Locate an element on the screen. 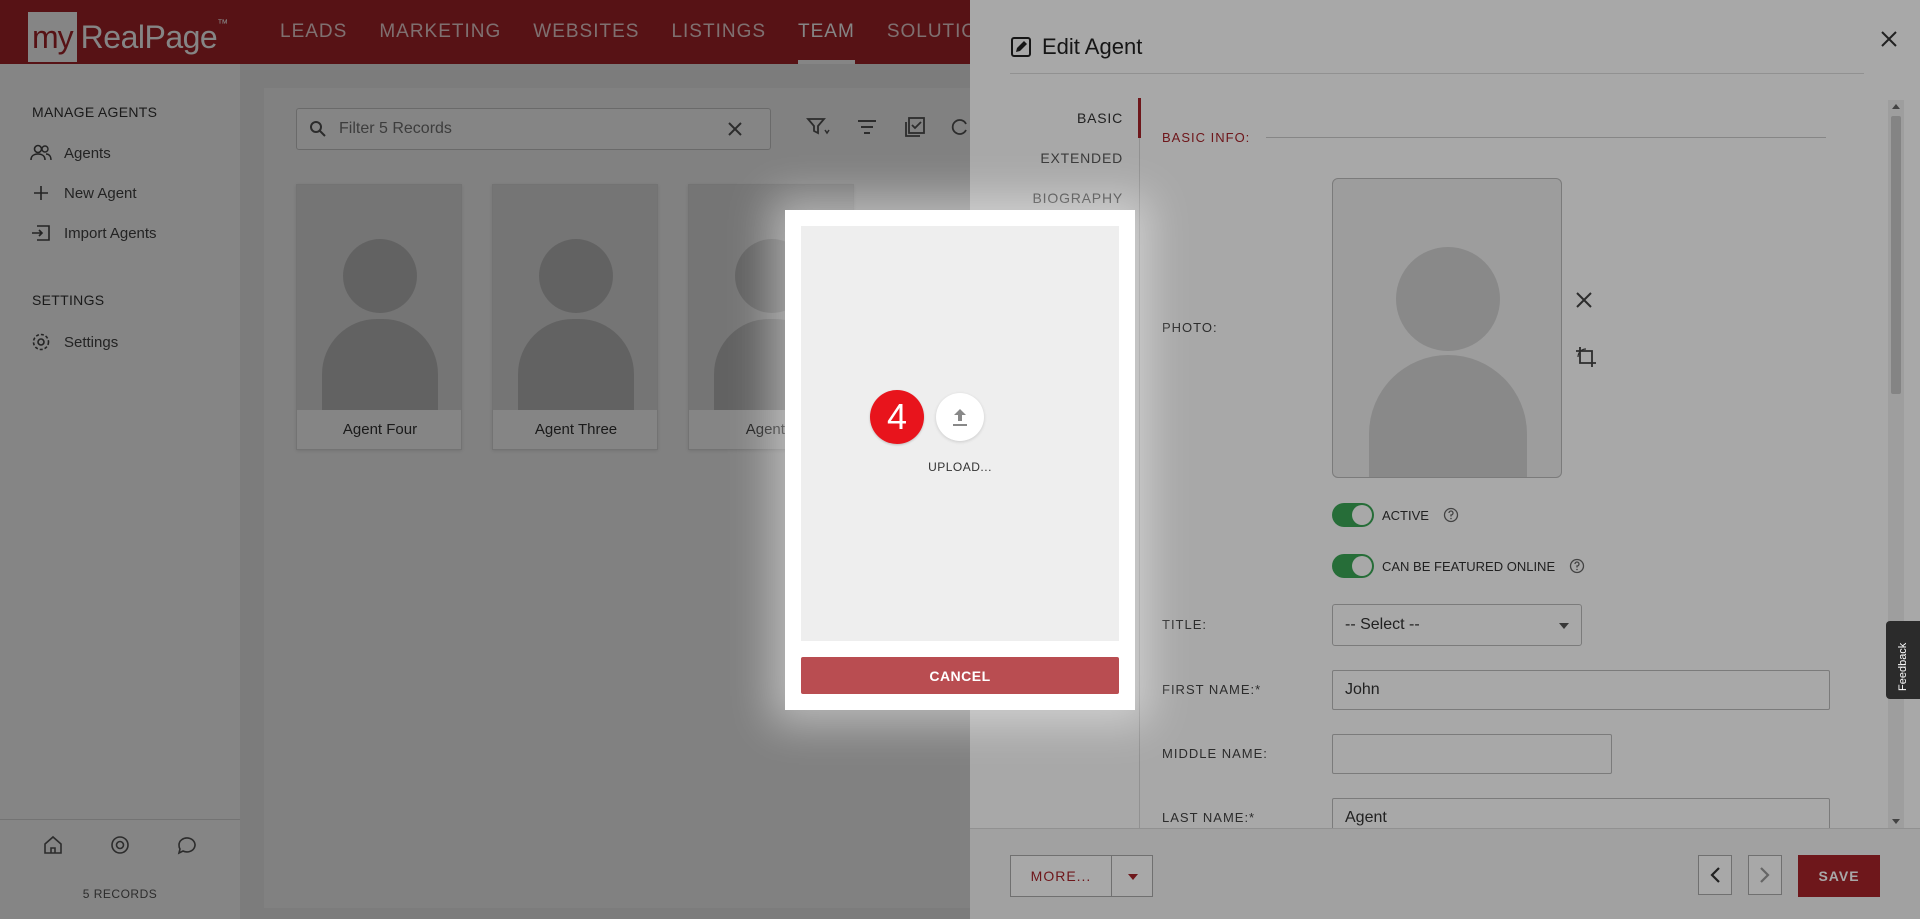 Image resolution: width=1920 pixels, height=919 pixels. photo-upload-dialog: 4 UPLOAD... CANCEL is located at coordinates (960, 460).